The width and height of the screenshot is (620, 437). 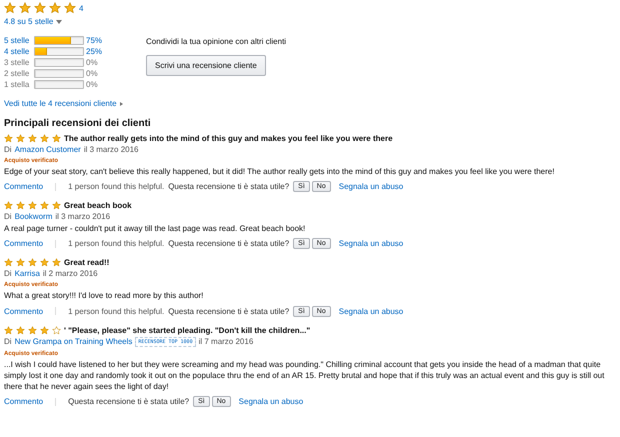 What do you see at coordinates (104, 296) in the screenshot?
I see `review-text: What a great story!!! I'd love to read more by this author!` at bounding box center [104, 296].